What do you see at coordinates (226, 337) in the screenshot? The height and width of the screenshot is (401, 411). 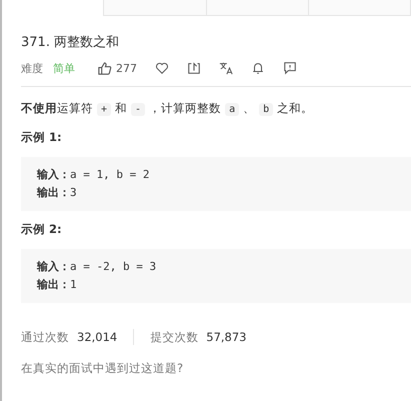 I see `stat-value: 57,873` at bounding box center [226, 337].